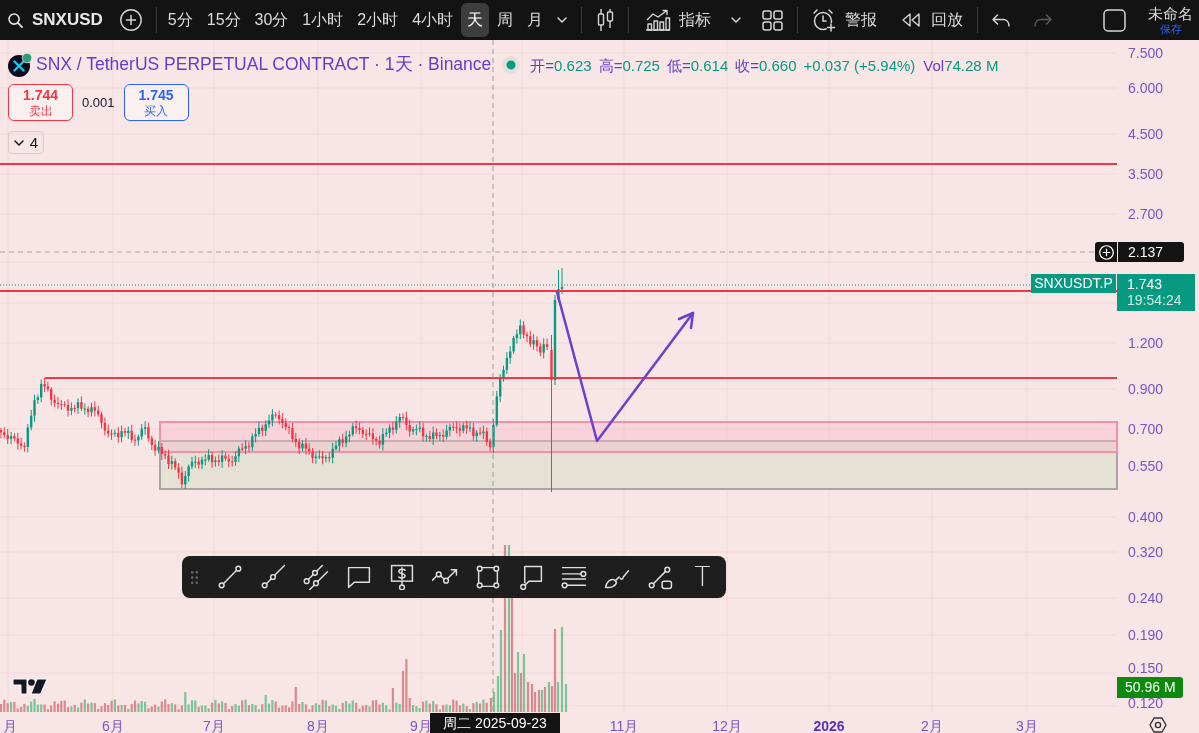 The image size is (1199, 733). What do you see at coordinates (1073, 283) in the screenshot?
I see `symbol-tag: SNXUSDT.P` at bounding box center [1073, 283].